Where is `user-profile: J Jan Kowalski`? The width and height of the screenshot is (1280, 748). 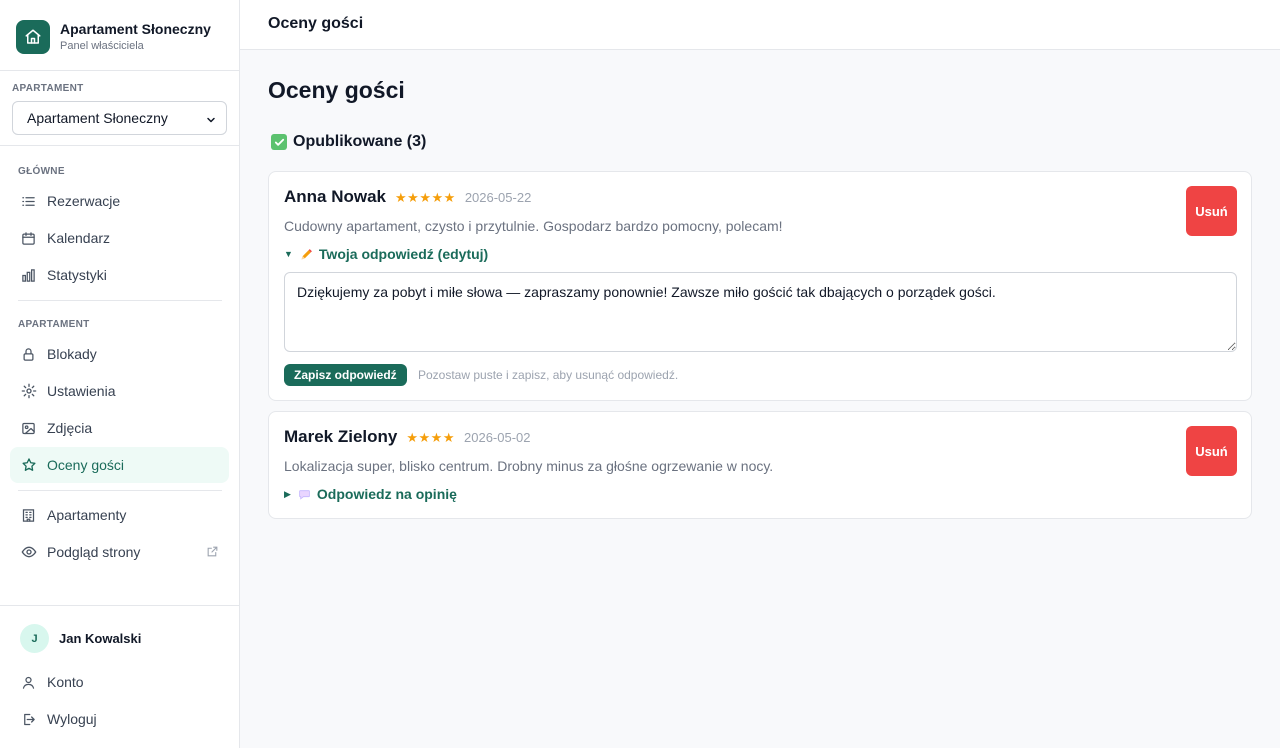 user-profile: J Jan Kowalski is located at coordinates (80, 638).